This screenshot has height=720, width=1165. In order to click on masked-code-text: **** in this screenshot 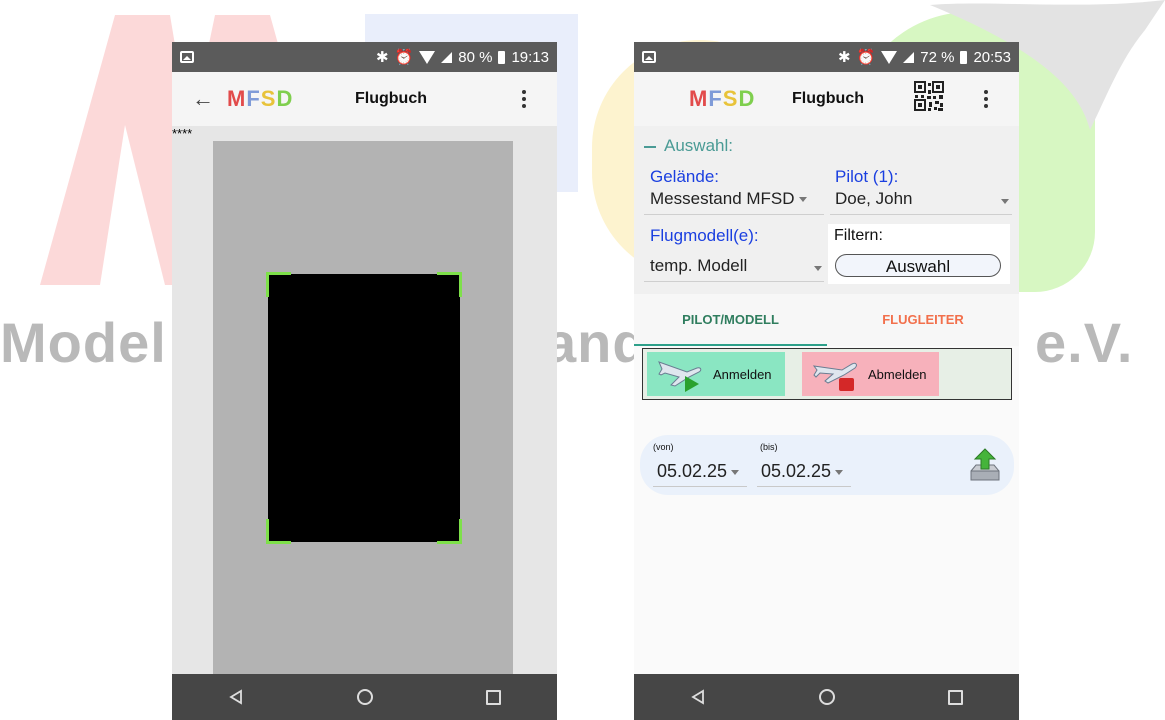, I will do `click(182, 133)`.